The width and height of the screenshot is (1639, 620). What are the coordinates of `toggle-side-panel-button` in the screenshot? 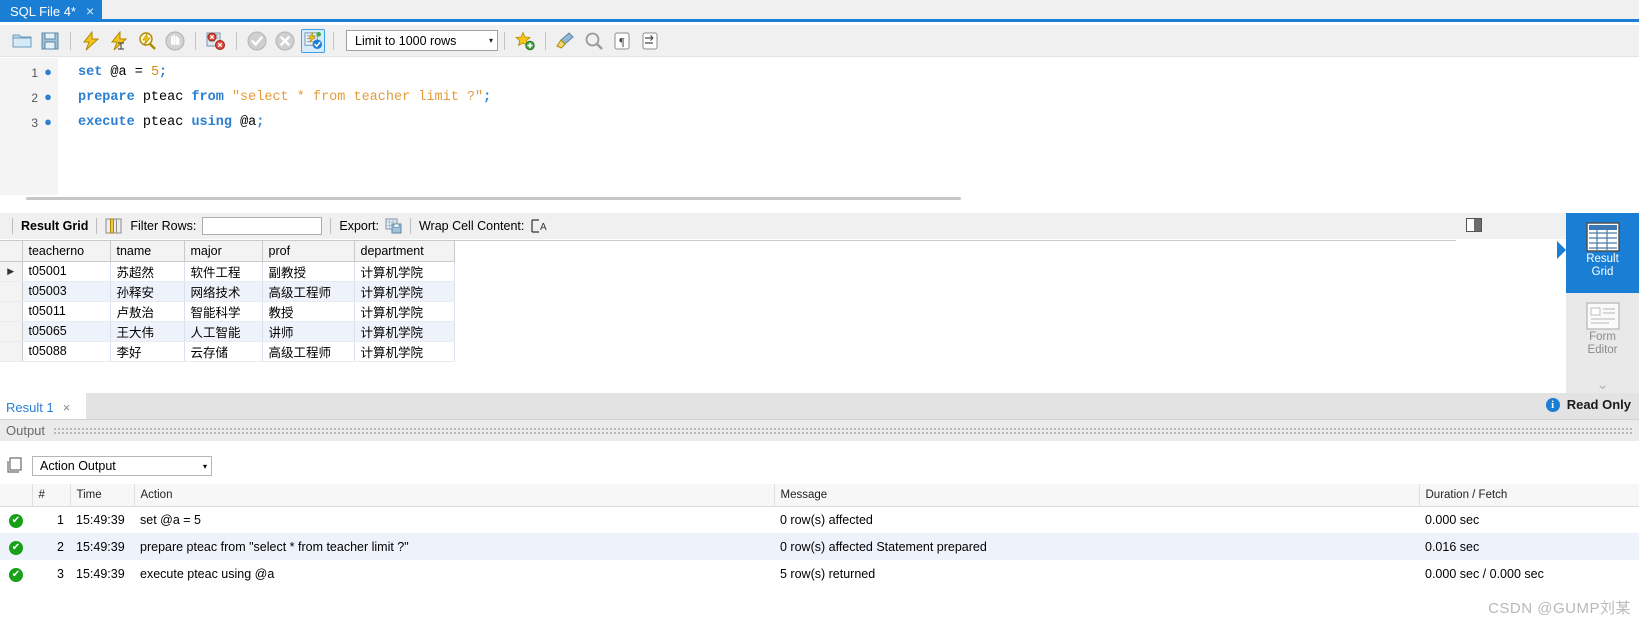 It's located at (1474, 225).